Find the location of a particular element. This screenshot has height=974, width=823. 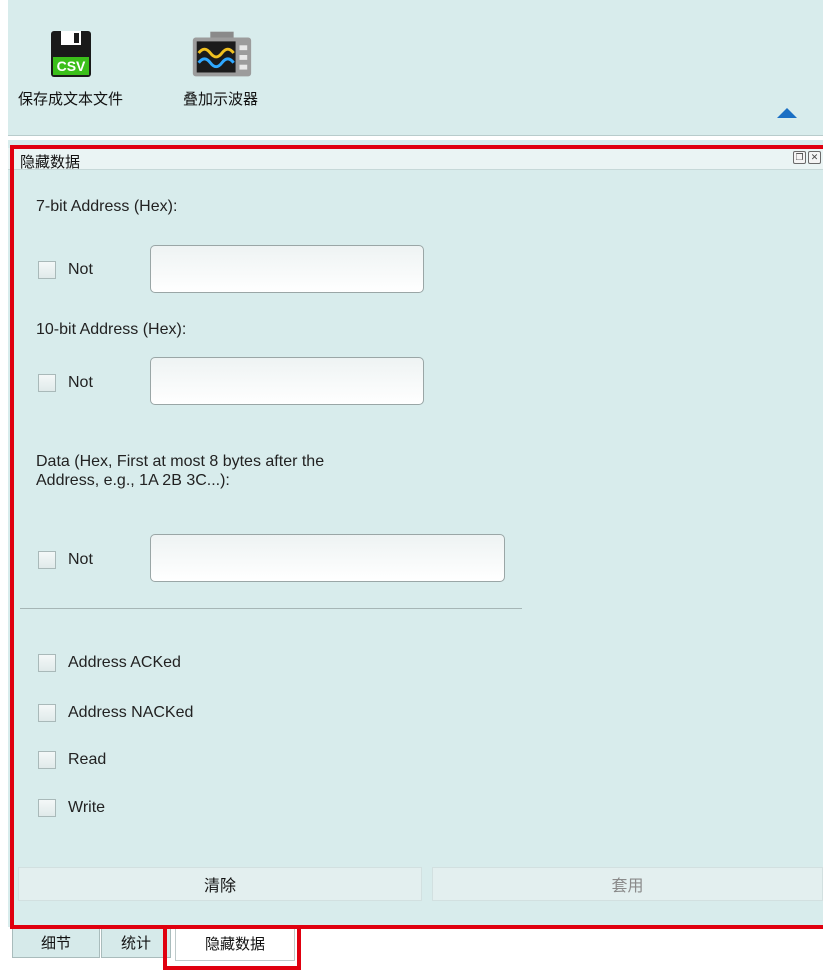

panel-header-icons: ❐ ✕ is located at coordinates (807, 157).